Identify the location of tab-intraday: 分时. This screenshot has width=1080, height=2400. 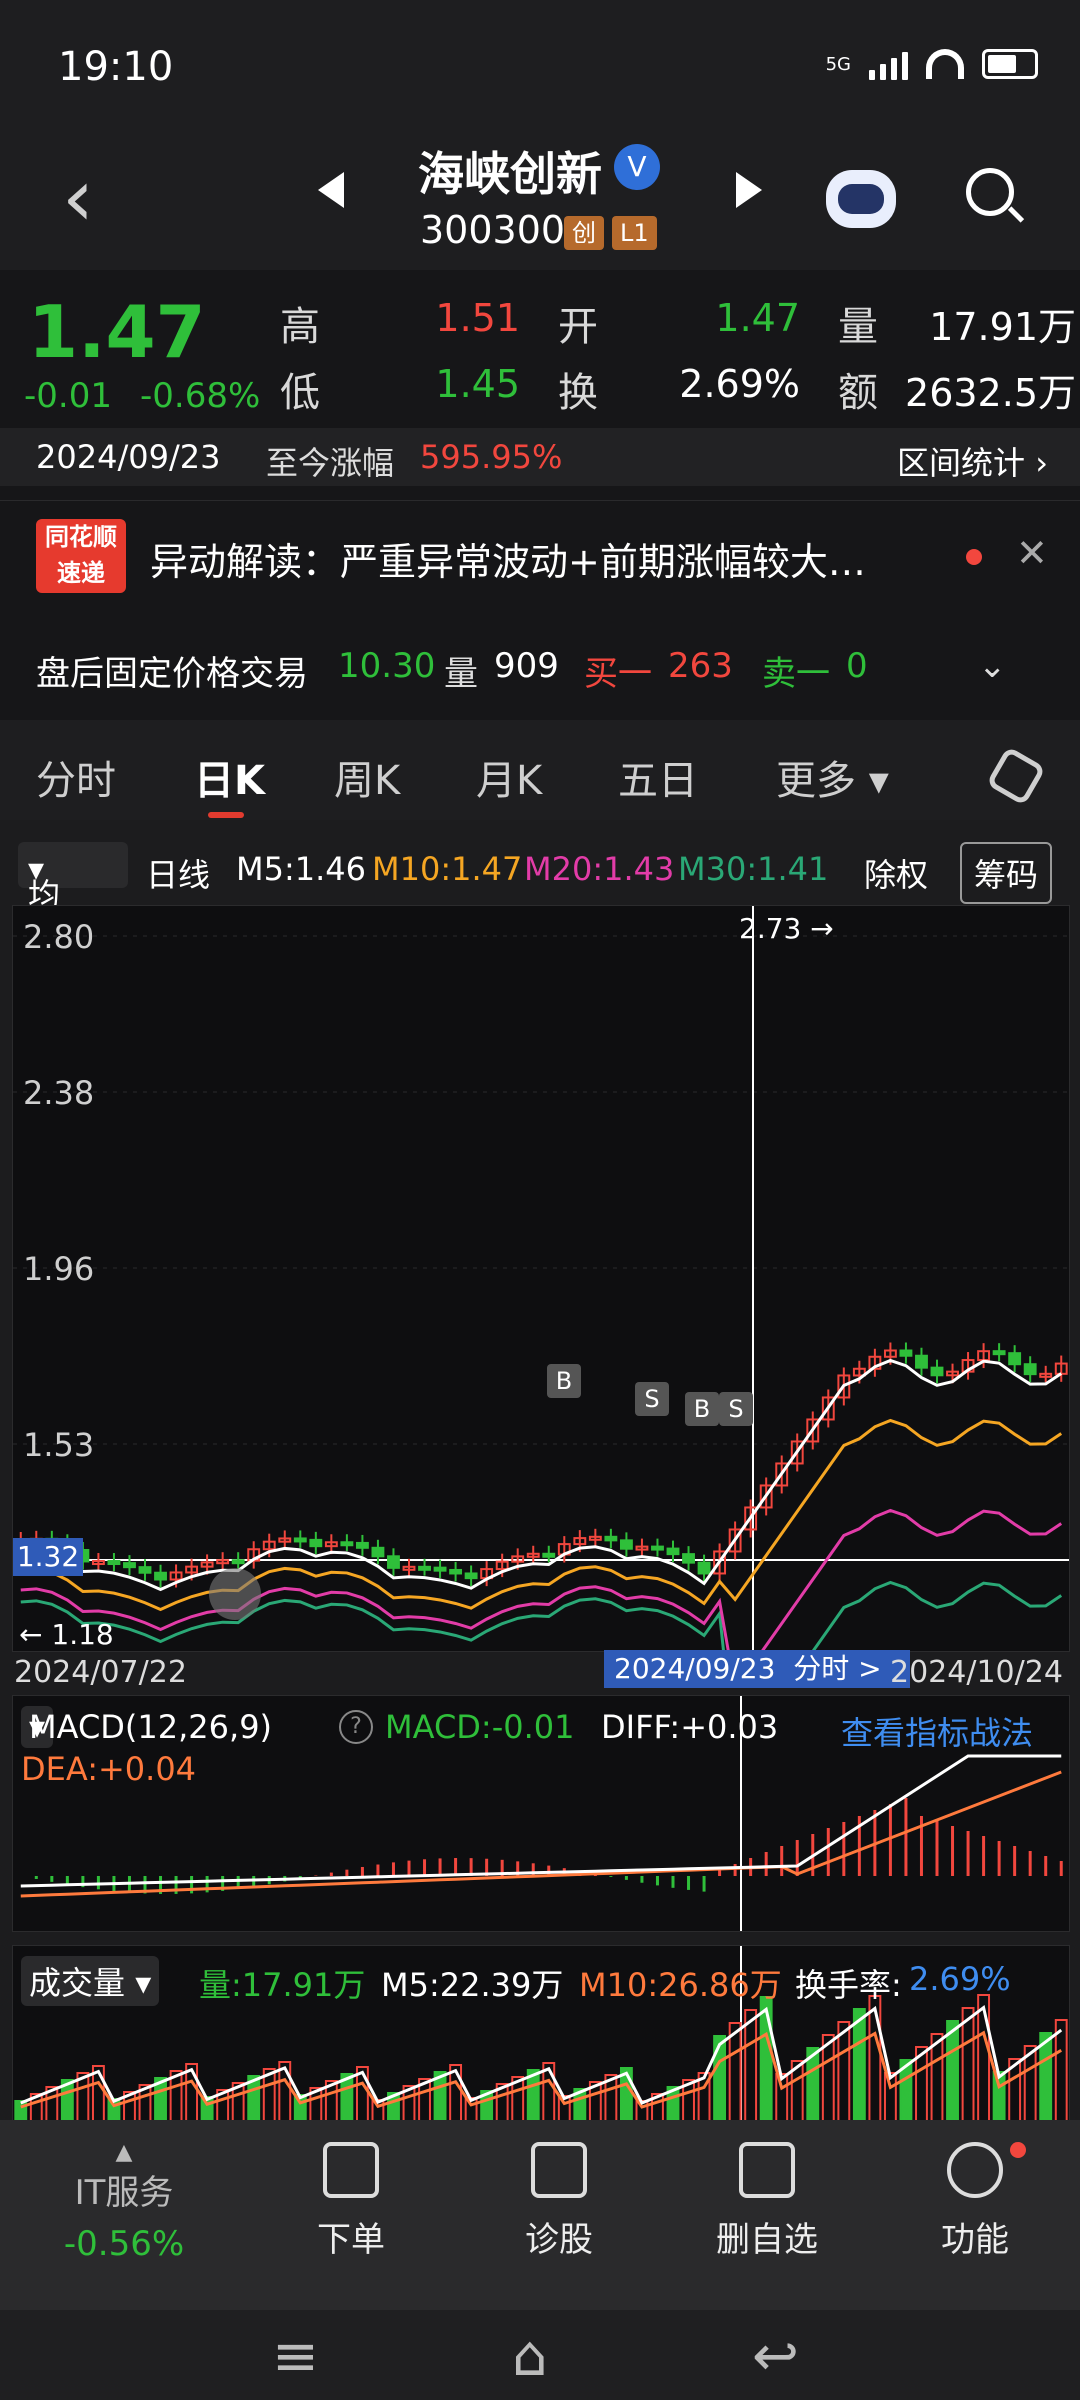
(76, 777).